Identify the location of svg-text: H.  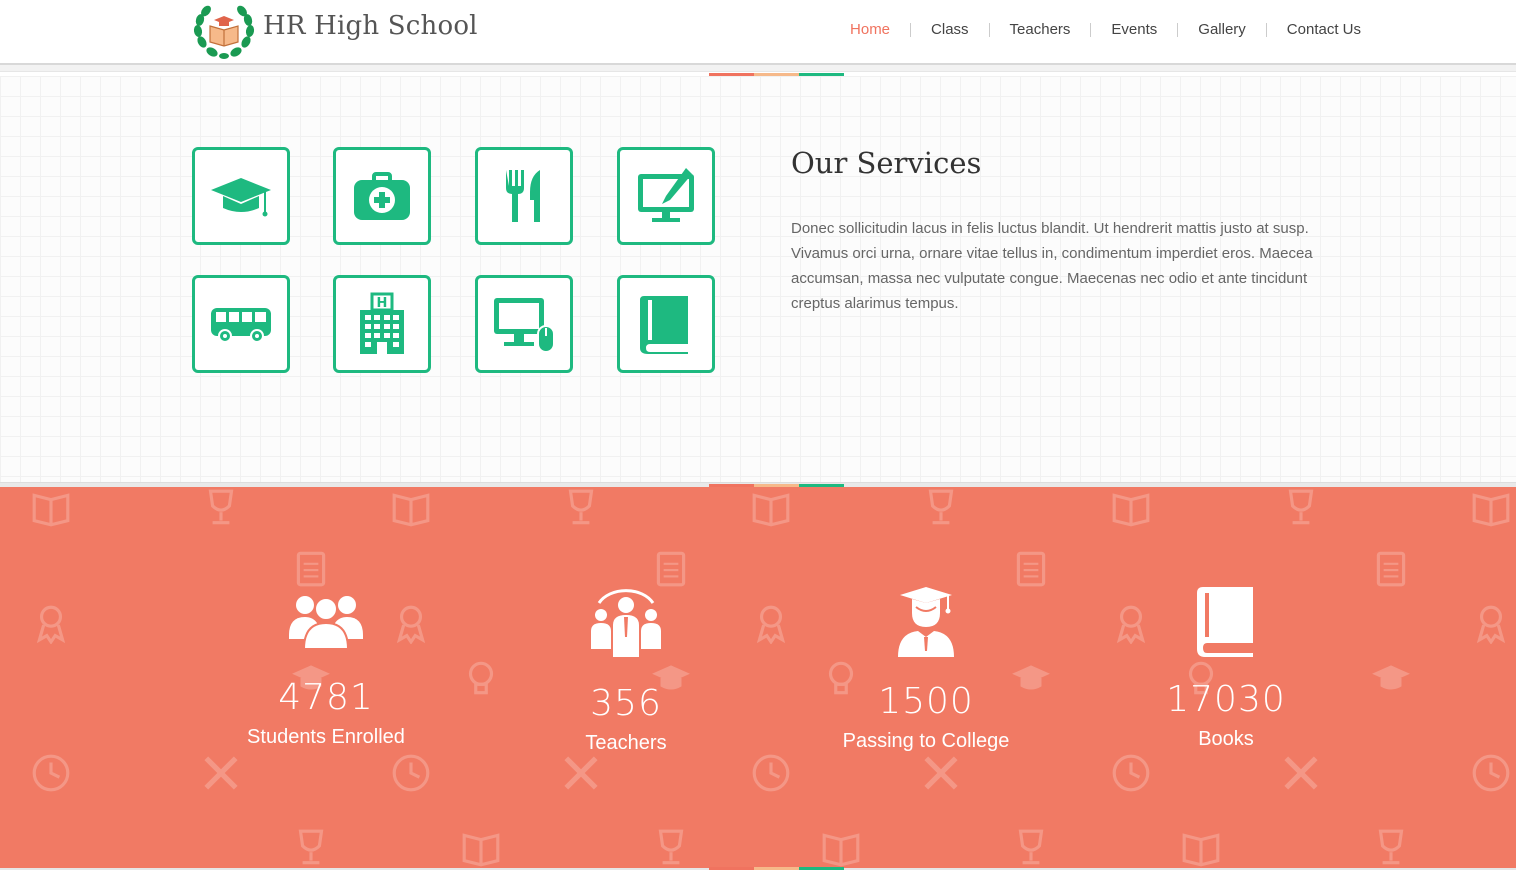
(382, 303).